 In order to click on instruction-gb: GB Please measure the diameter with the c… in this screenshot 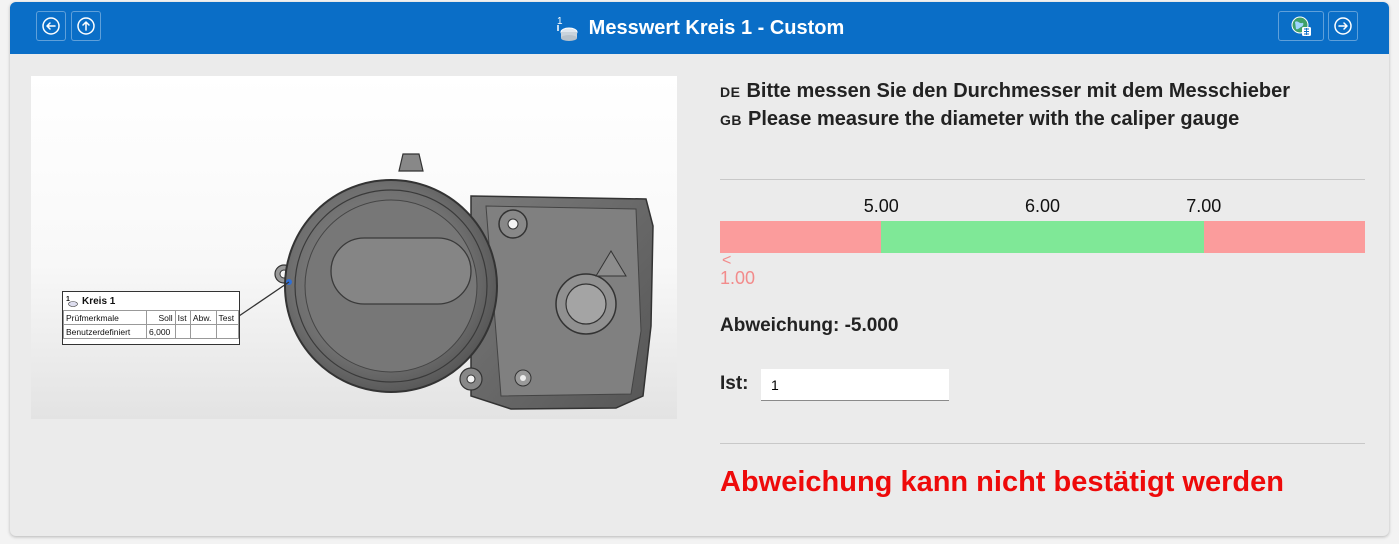, I will do `click(979, 119)`.